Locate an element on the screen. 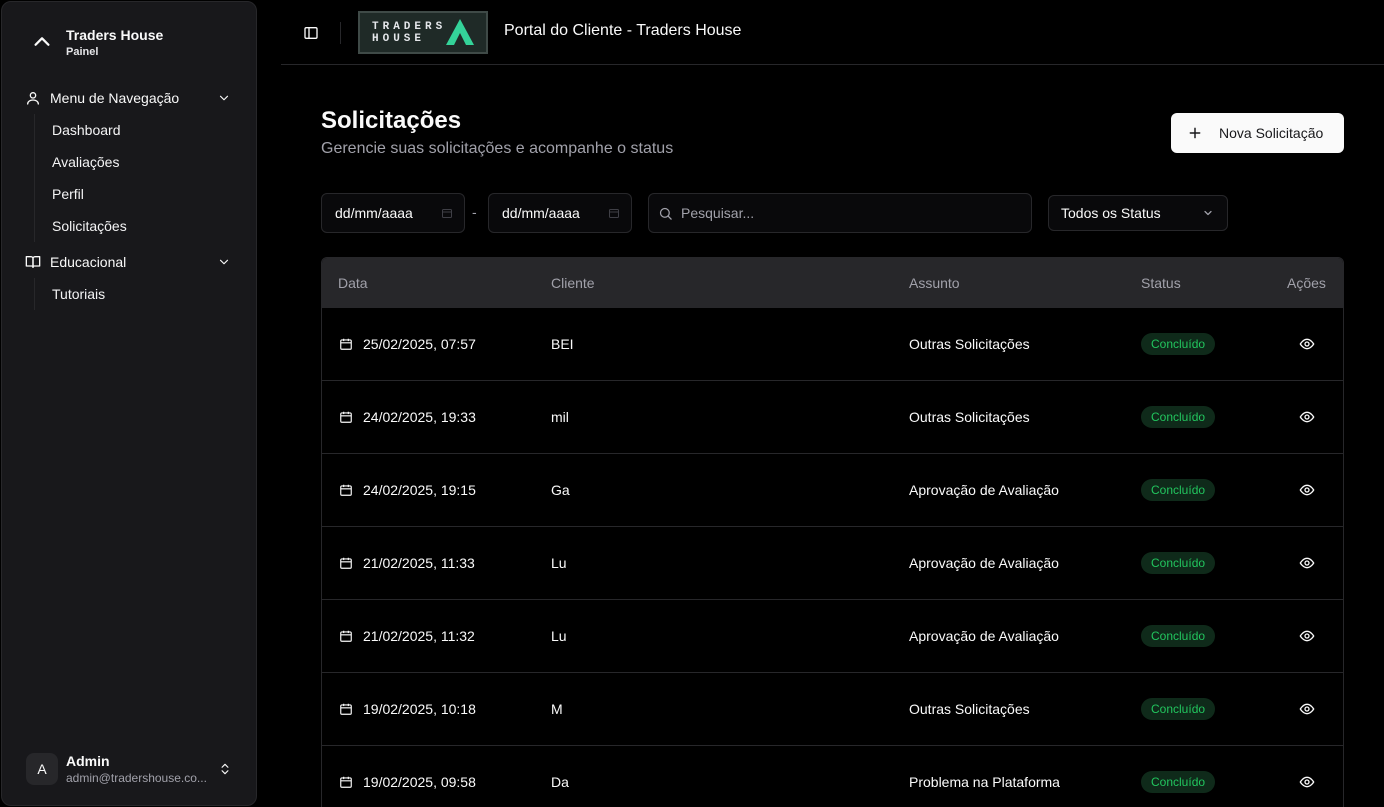 This screenshot has height=807, width=1384. status-filter-select: Todos os Status is located at coordinates (1138, 213).